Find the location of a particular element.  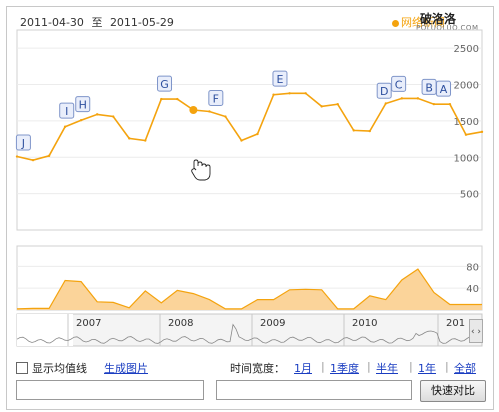

span-option-half-year: 半年 is located at coordinates (387, 368).